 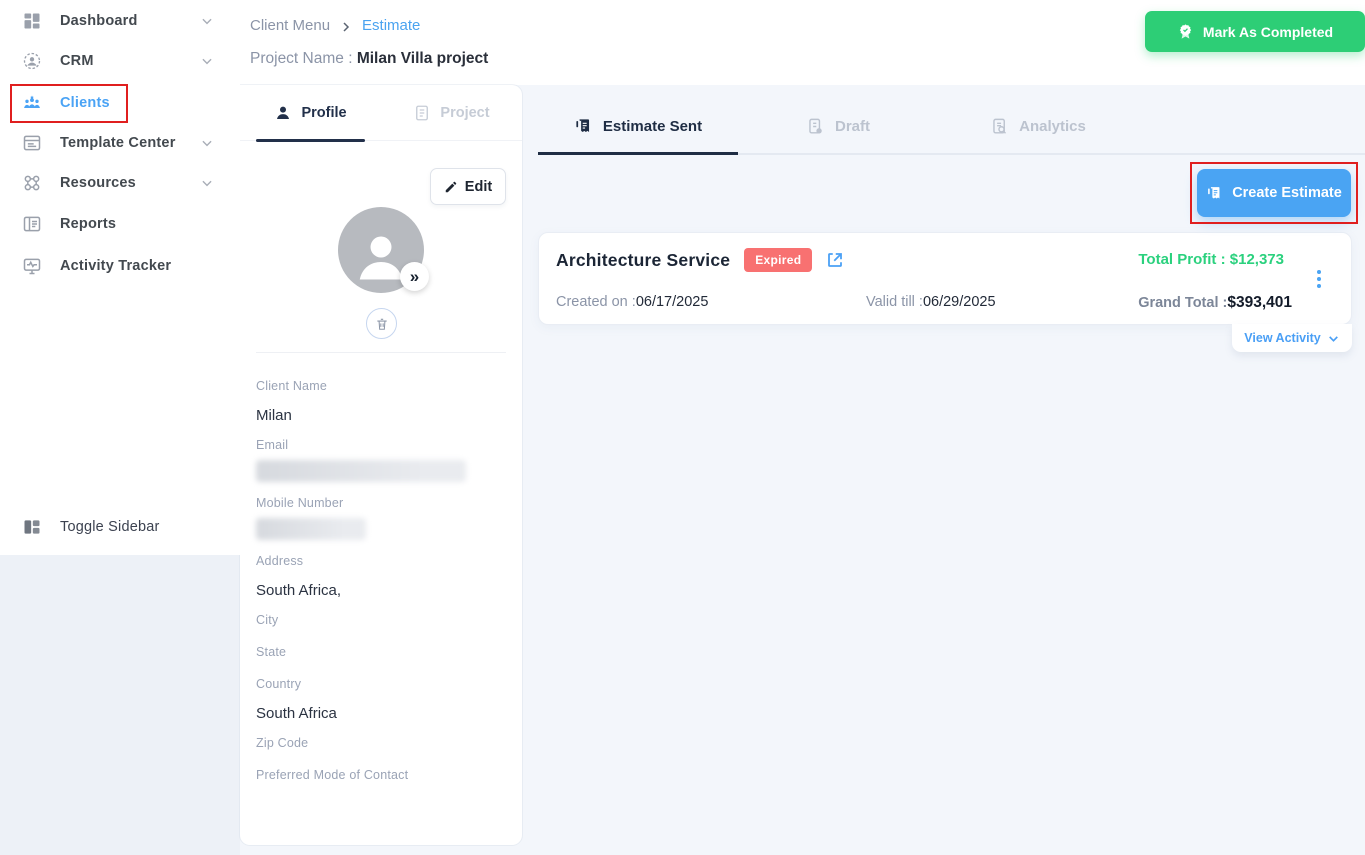 I want to click on valid-till-label: Valid till :, so click(x=894, y=302).